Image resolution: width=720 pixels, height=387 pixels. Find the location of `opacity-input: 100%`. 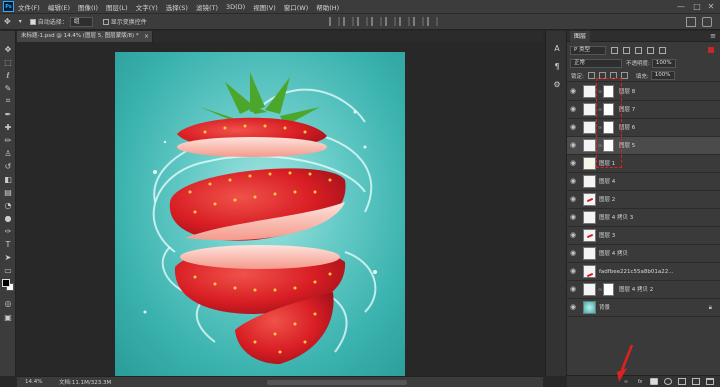

opacity-input: 100% is located at coordinates (663, 63).